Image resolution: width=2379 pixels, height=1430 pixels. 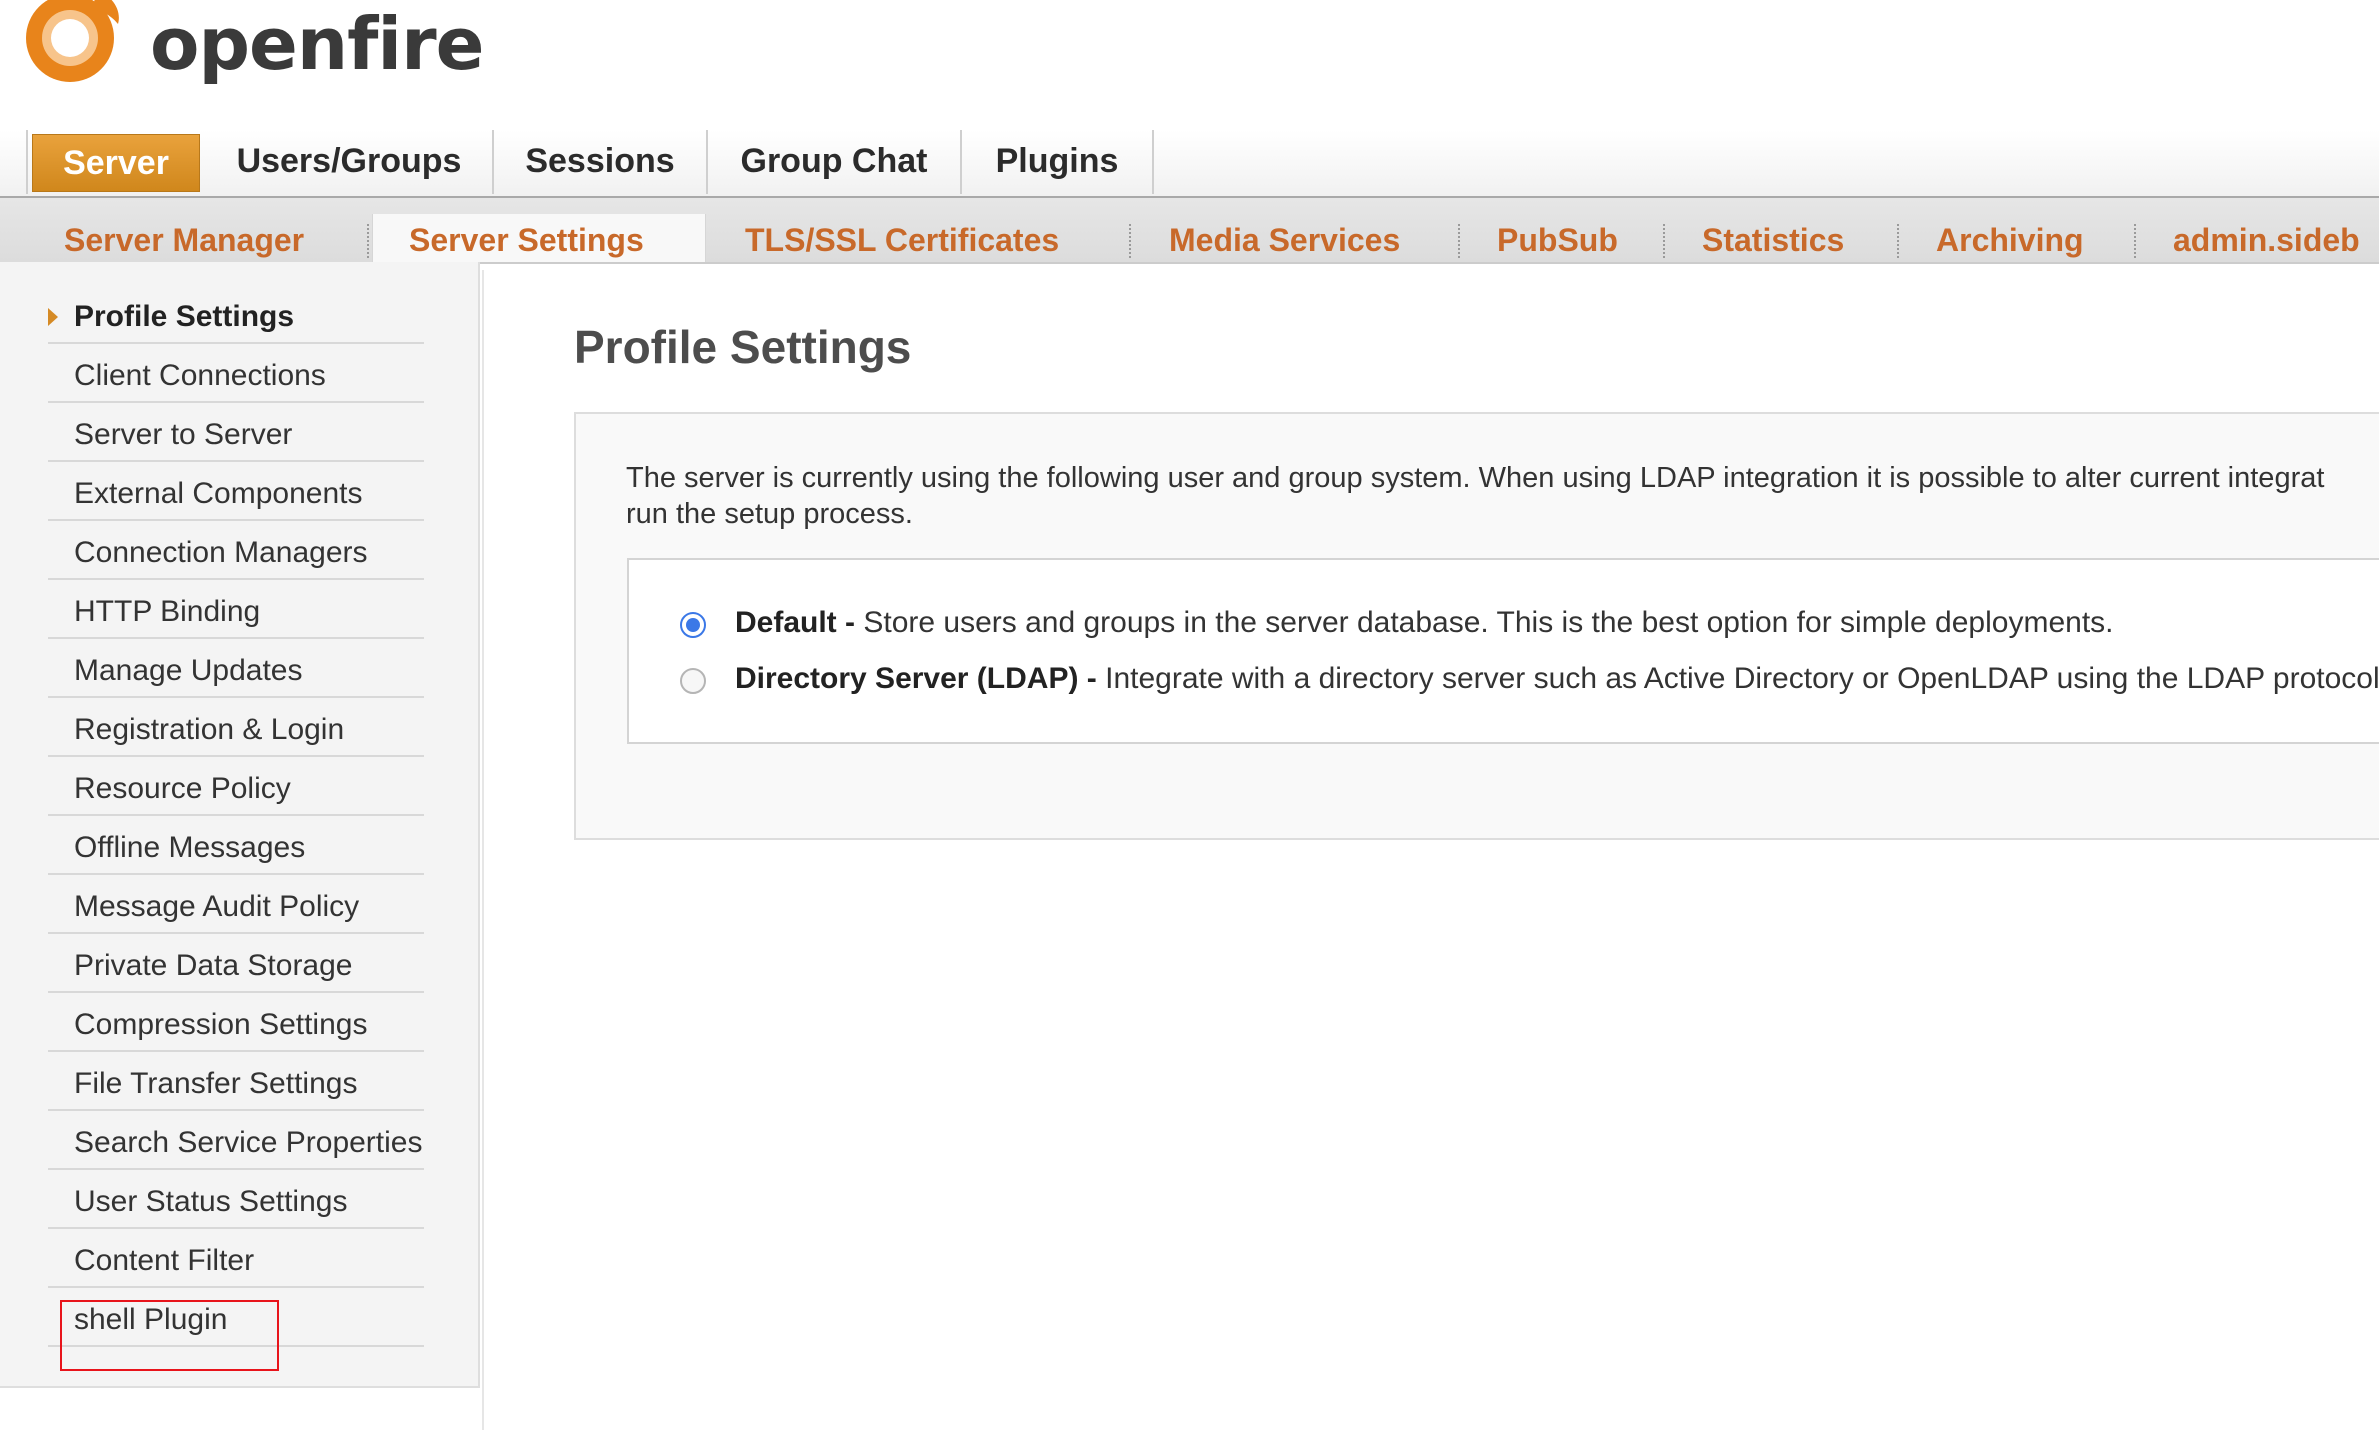 What do you see at coordinates (200, 375) in the screenshot?
I see `sidebar-item-label: Client Connections` at bounding box center [200, 375].